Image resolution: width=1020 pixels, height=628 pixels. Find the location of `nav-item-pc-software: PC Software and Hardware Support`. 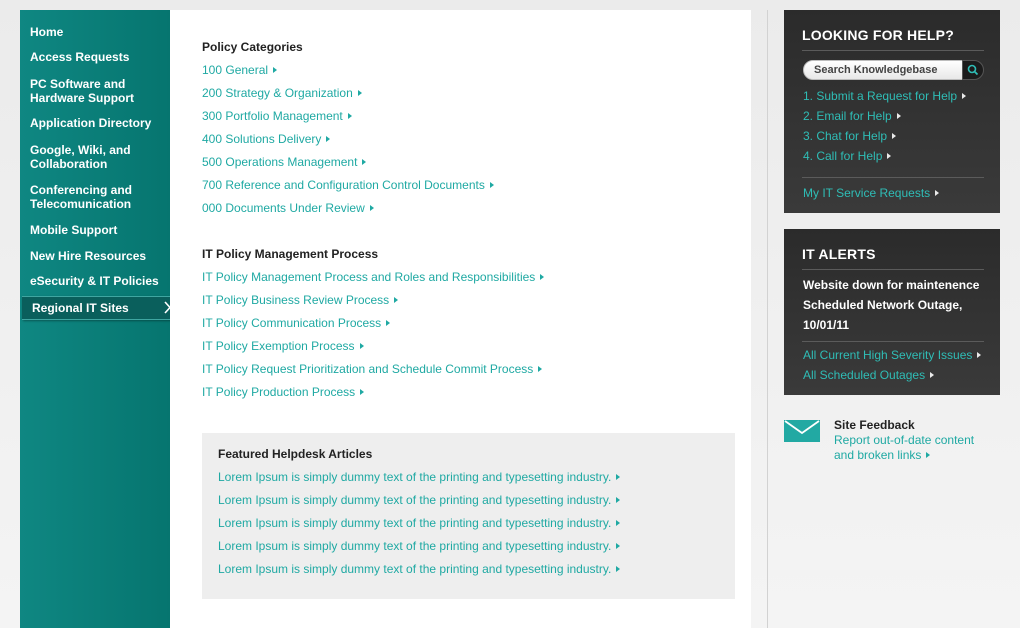

nav-item-pc-software: PC Software and Hardware Support is located at coordinates (95, 91).